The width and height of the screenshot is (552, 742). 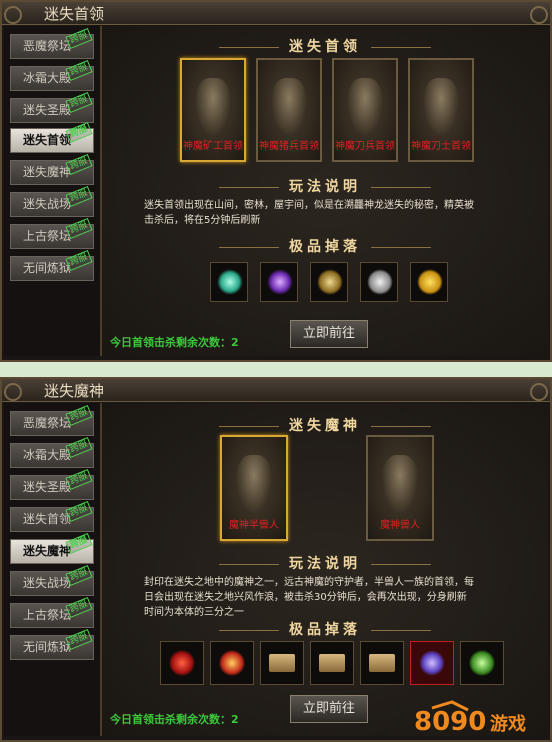 I want to click on sidebar-item-active: 迷失魔神 跨服, so click(x=52, y=548).